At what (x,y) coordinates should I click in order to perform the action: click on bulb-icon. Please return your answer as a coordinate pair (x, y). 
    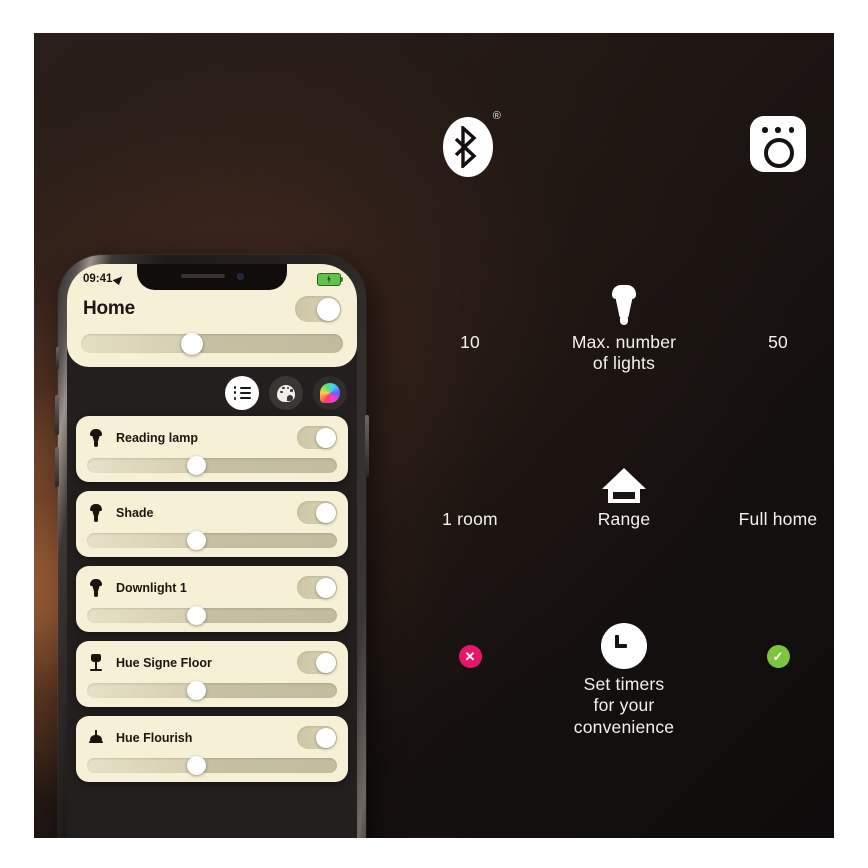
    Looking at the image, I should click on (624, 306).